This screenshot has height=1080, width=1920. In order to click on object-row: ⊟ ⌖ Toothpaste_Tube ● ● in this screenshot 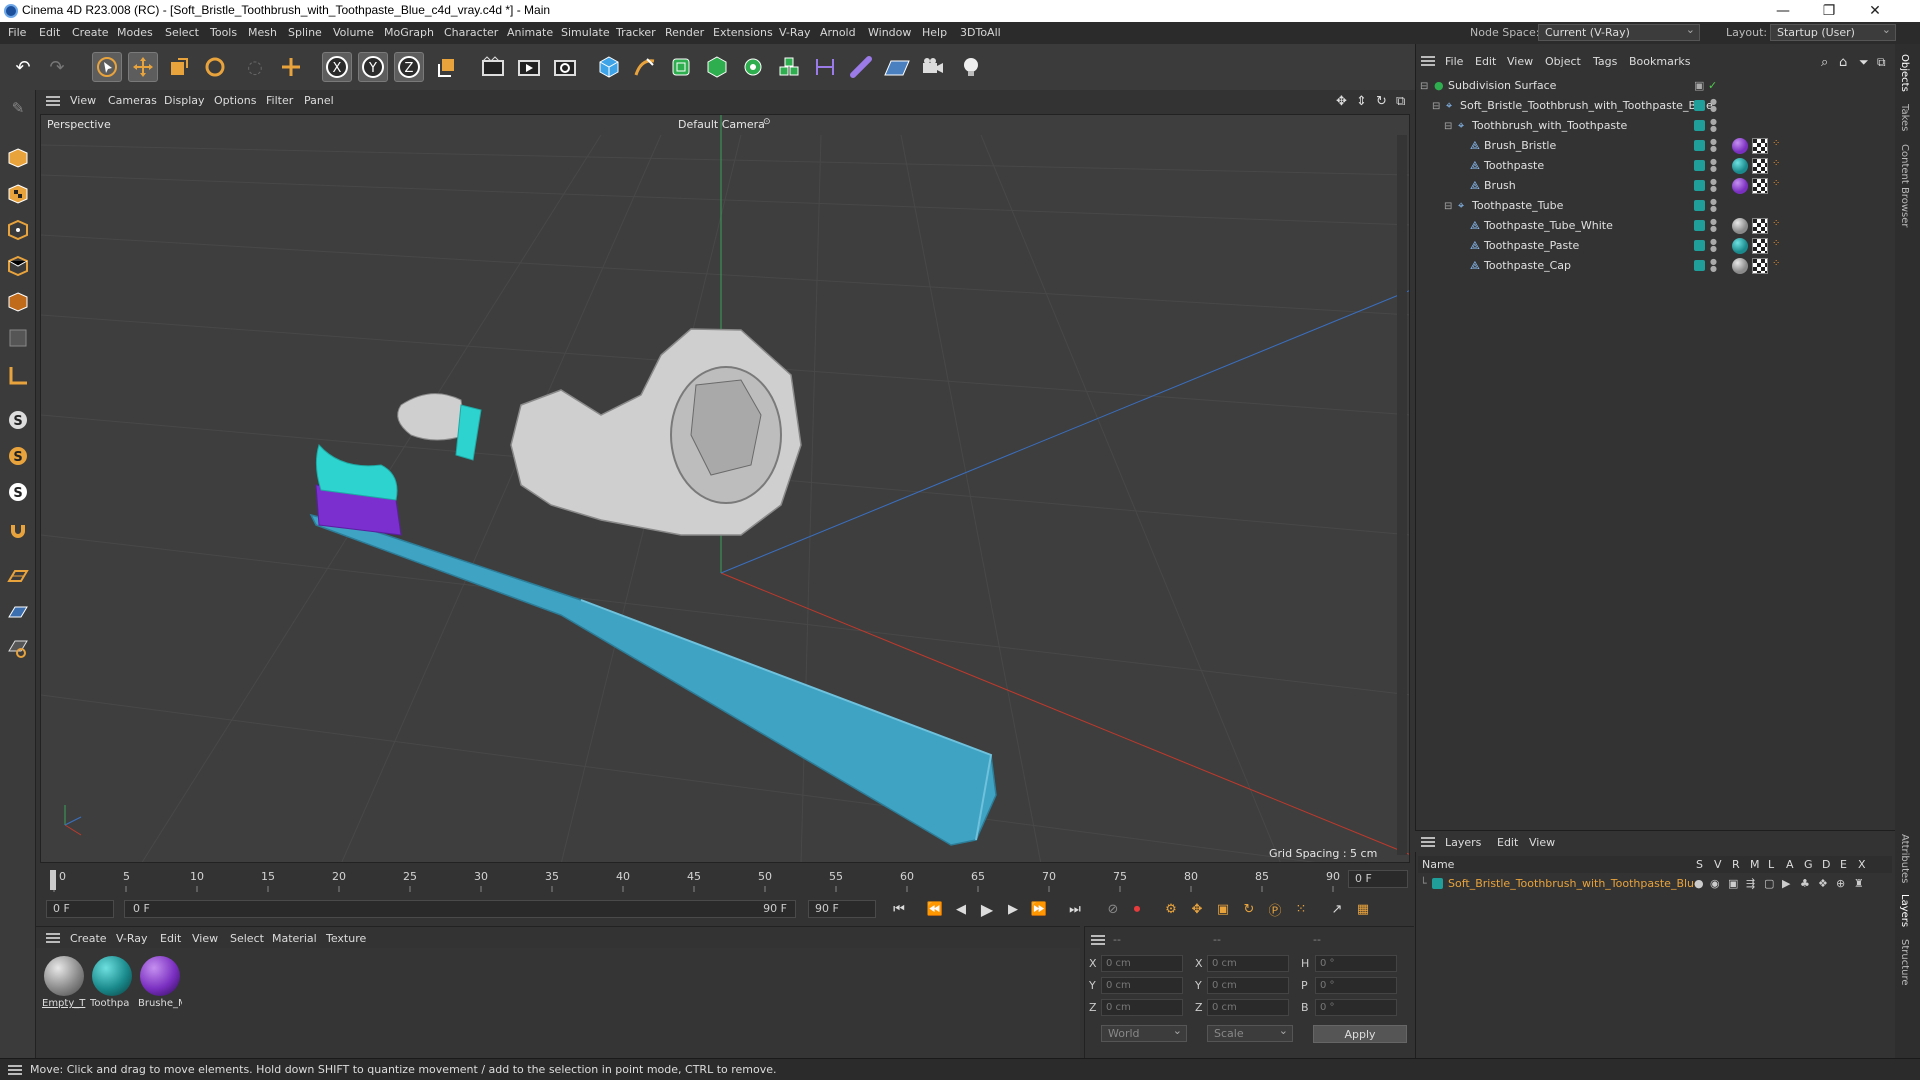, I will do `click(1656, 206)`.